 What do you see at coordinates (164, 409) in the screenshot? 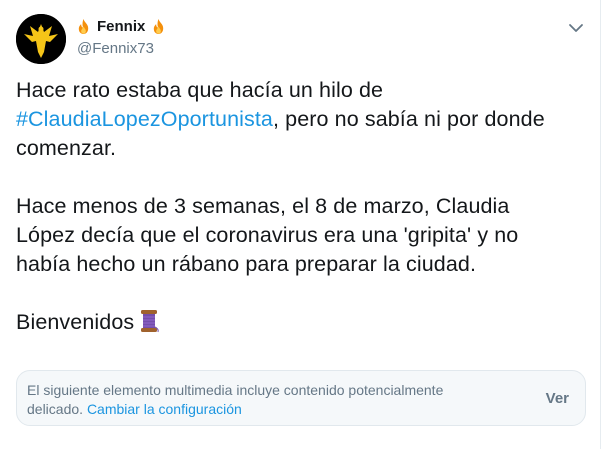
I see `change-settings-link: Cambiar la configuración` at bounding box center [164, 409].